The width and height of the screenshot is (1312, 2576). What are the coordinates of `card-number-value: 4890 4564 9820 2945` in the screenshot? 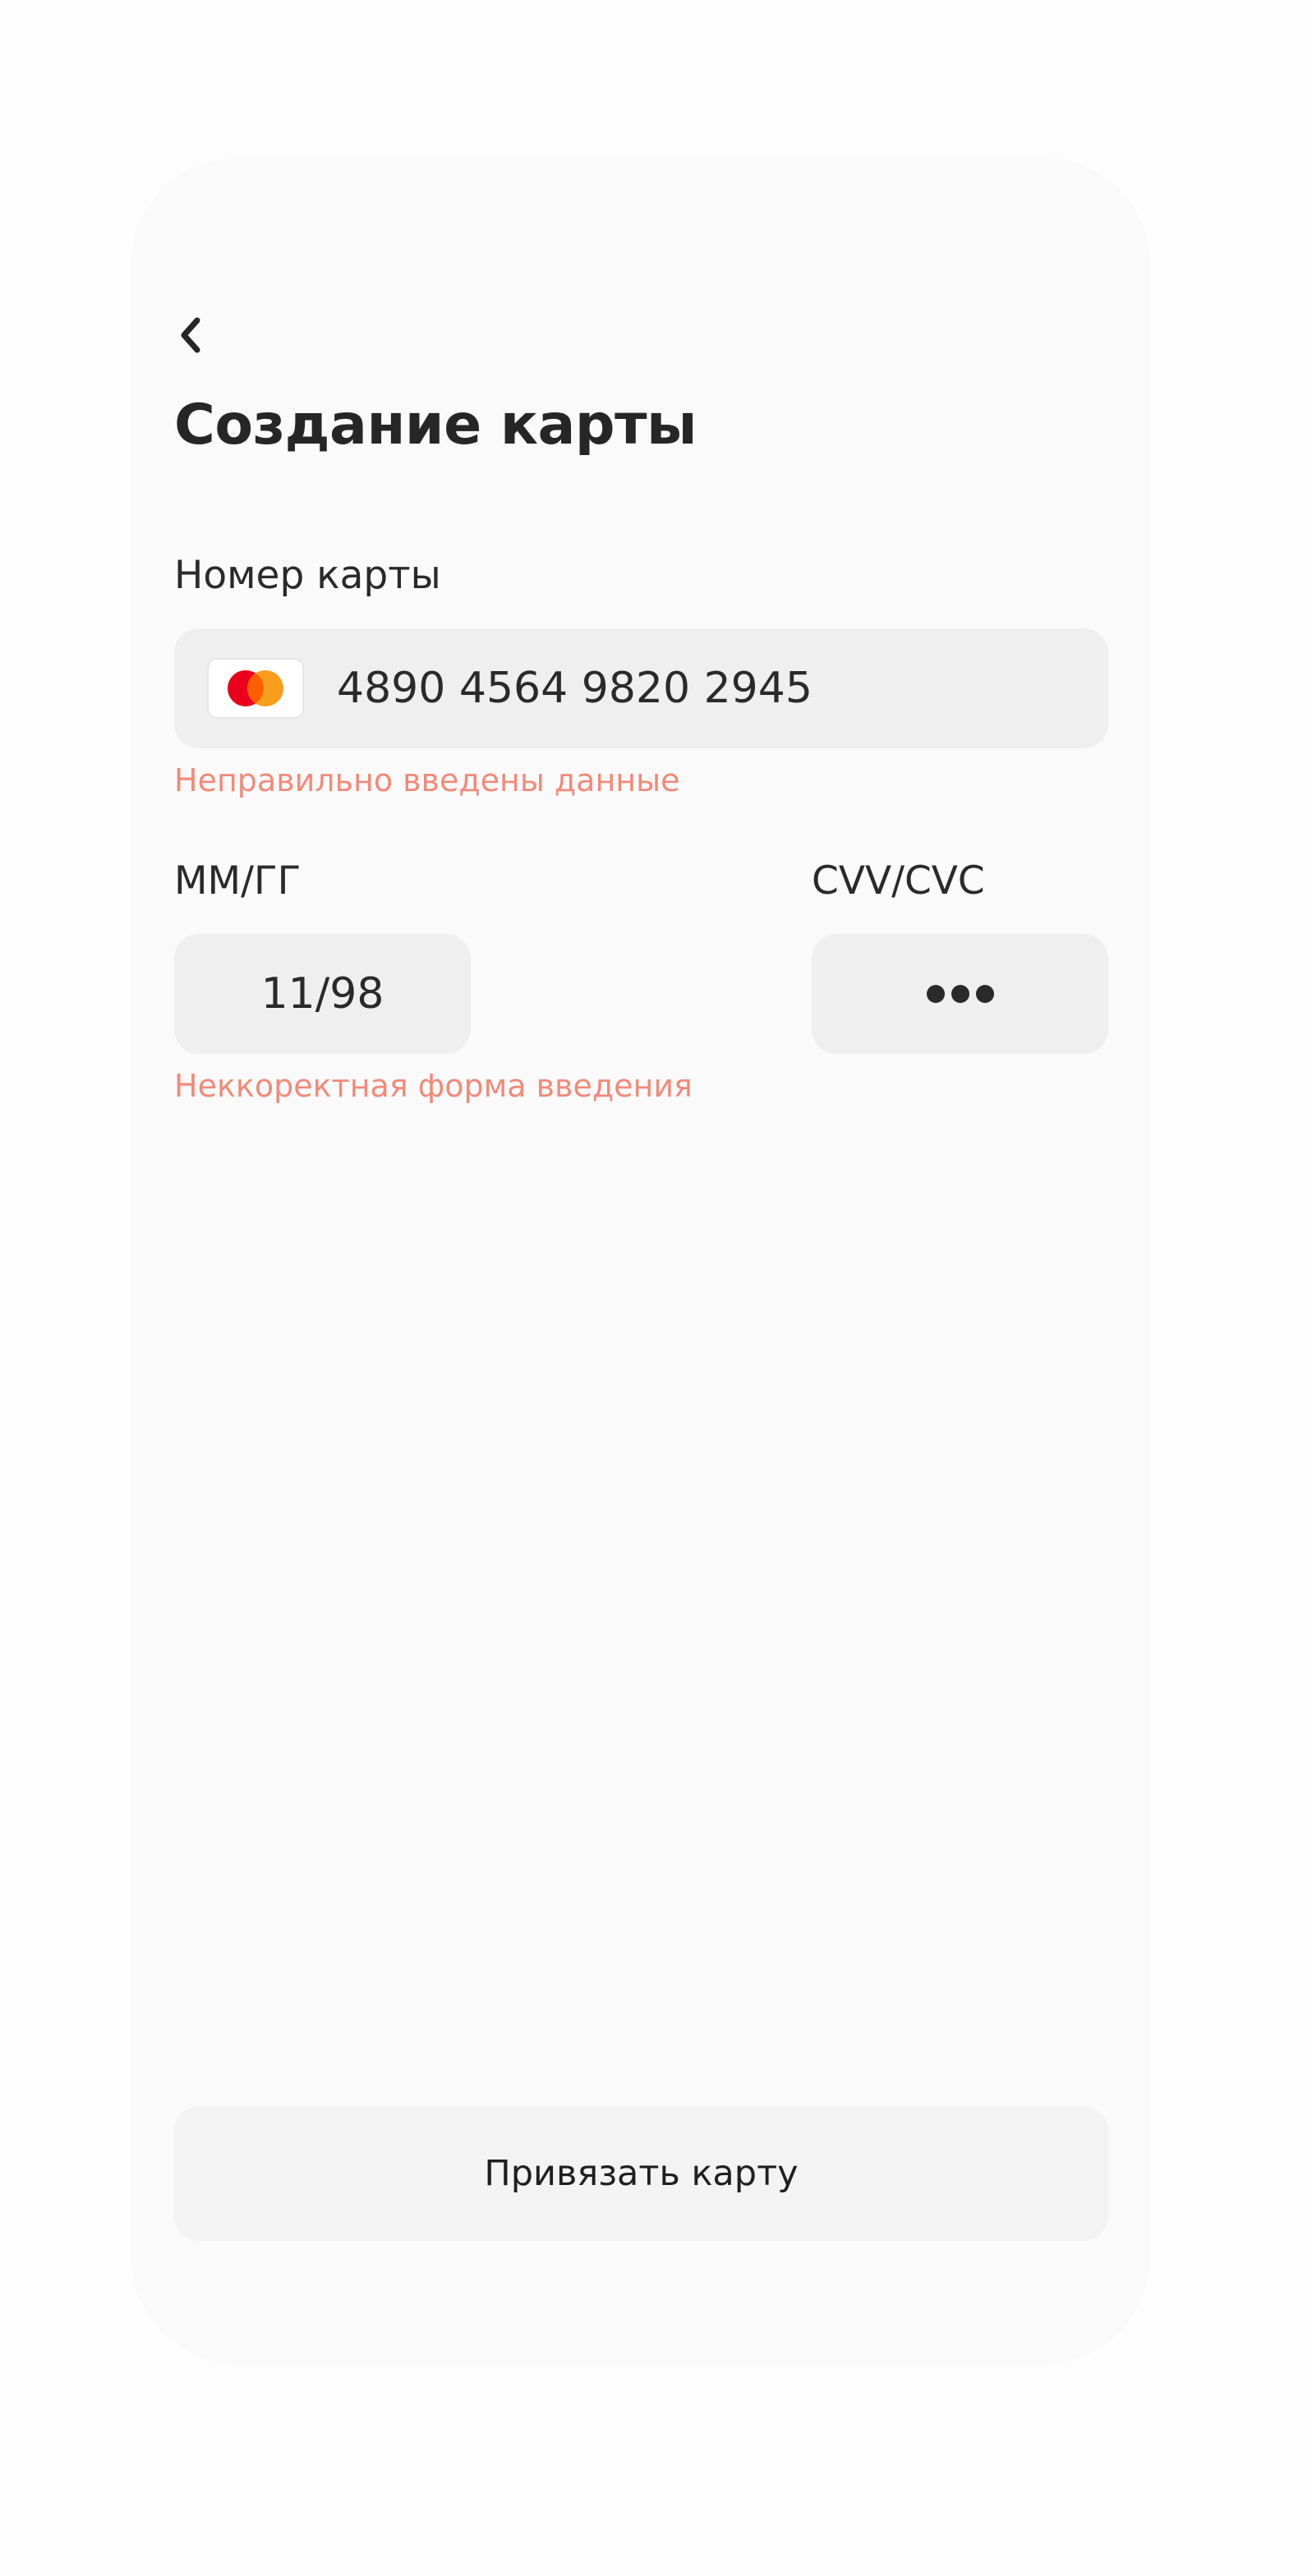 It's located at (575, 689).